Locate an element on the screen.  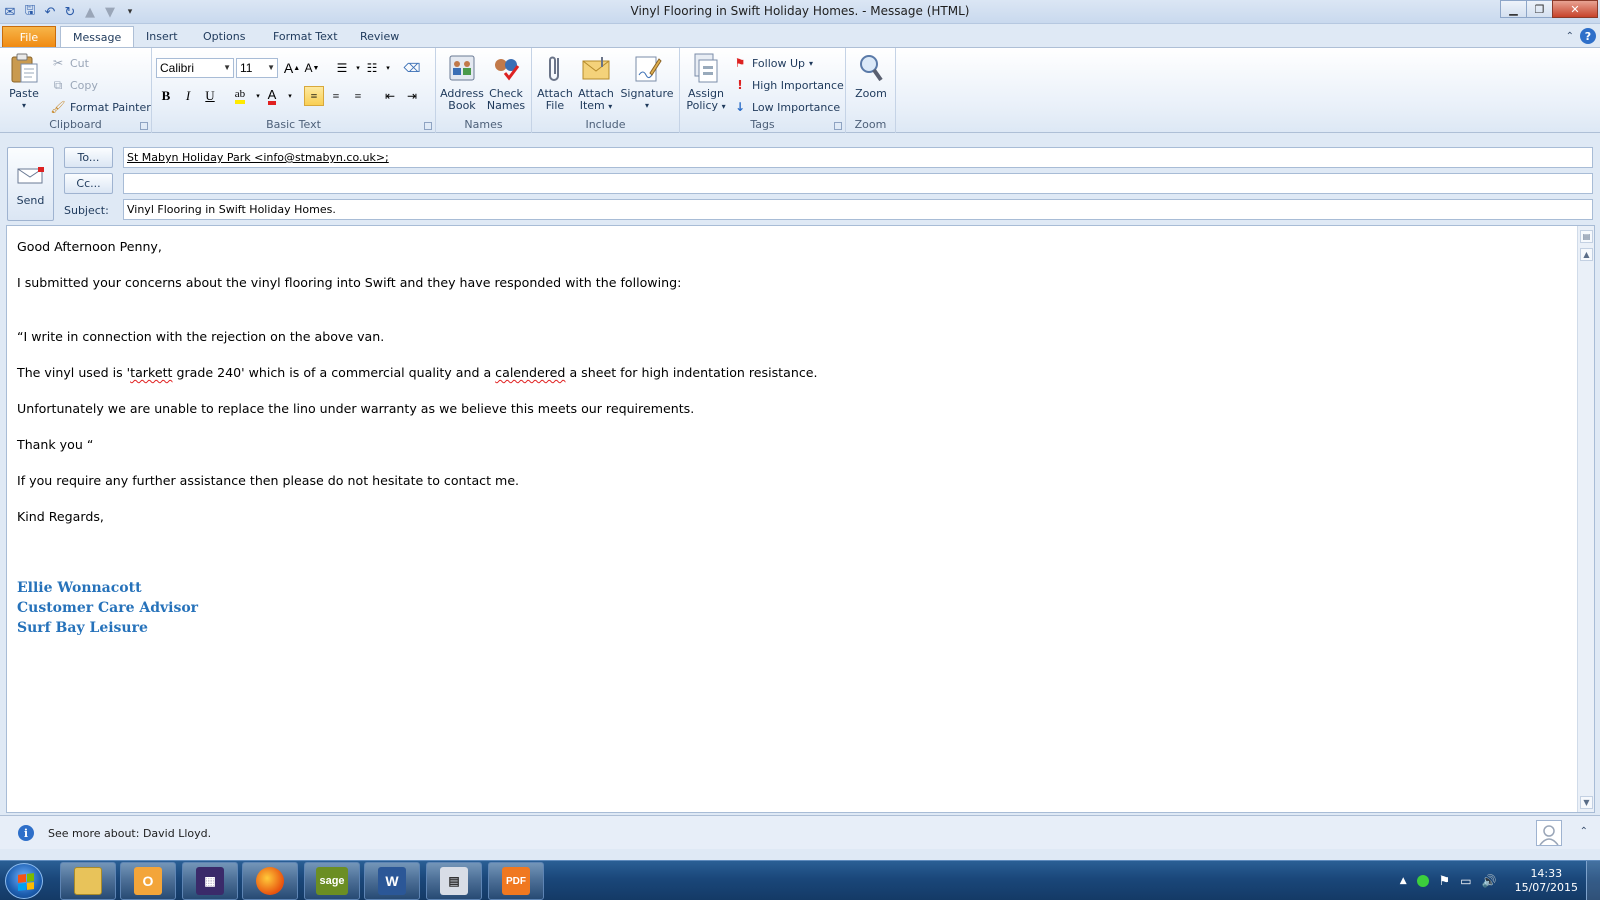
tab-file: File is located at coordinates (29, 37).